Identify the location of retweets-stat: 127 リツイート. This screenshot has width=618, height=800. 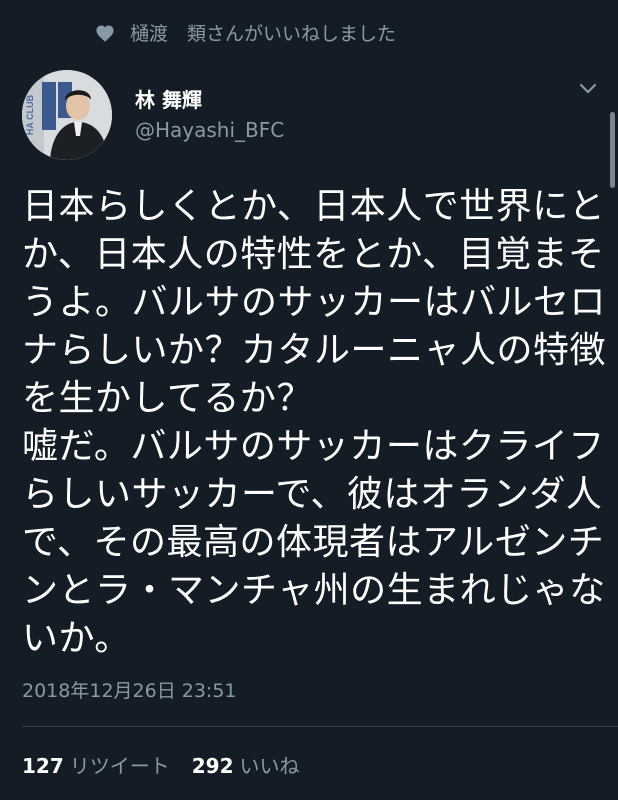
(96, 764).